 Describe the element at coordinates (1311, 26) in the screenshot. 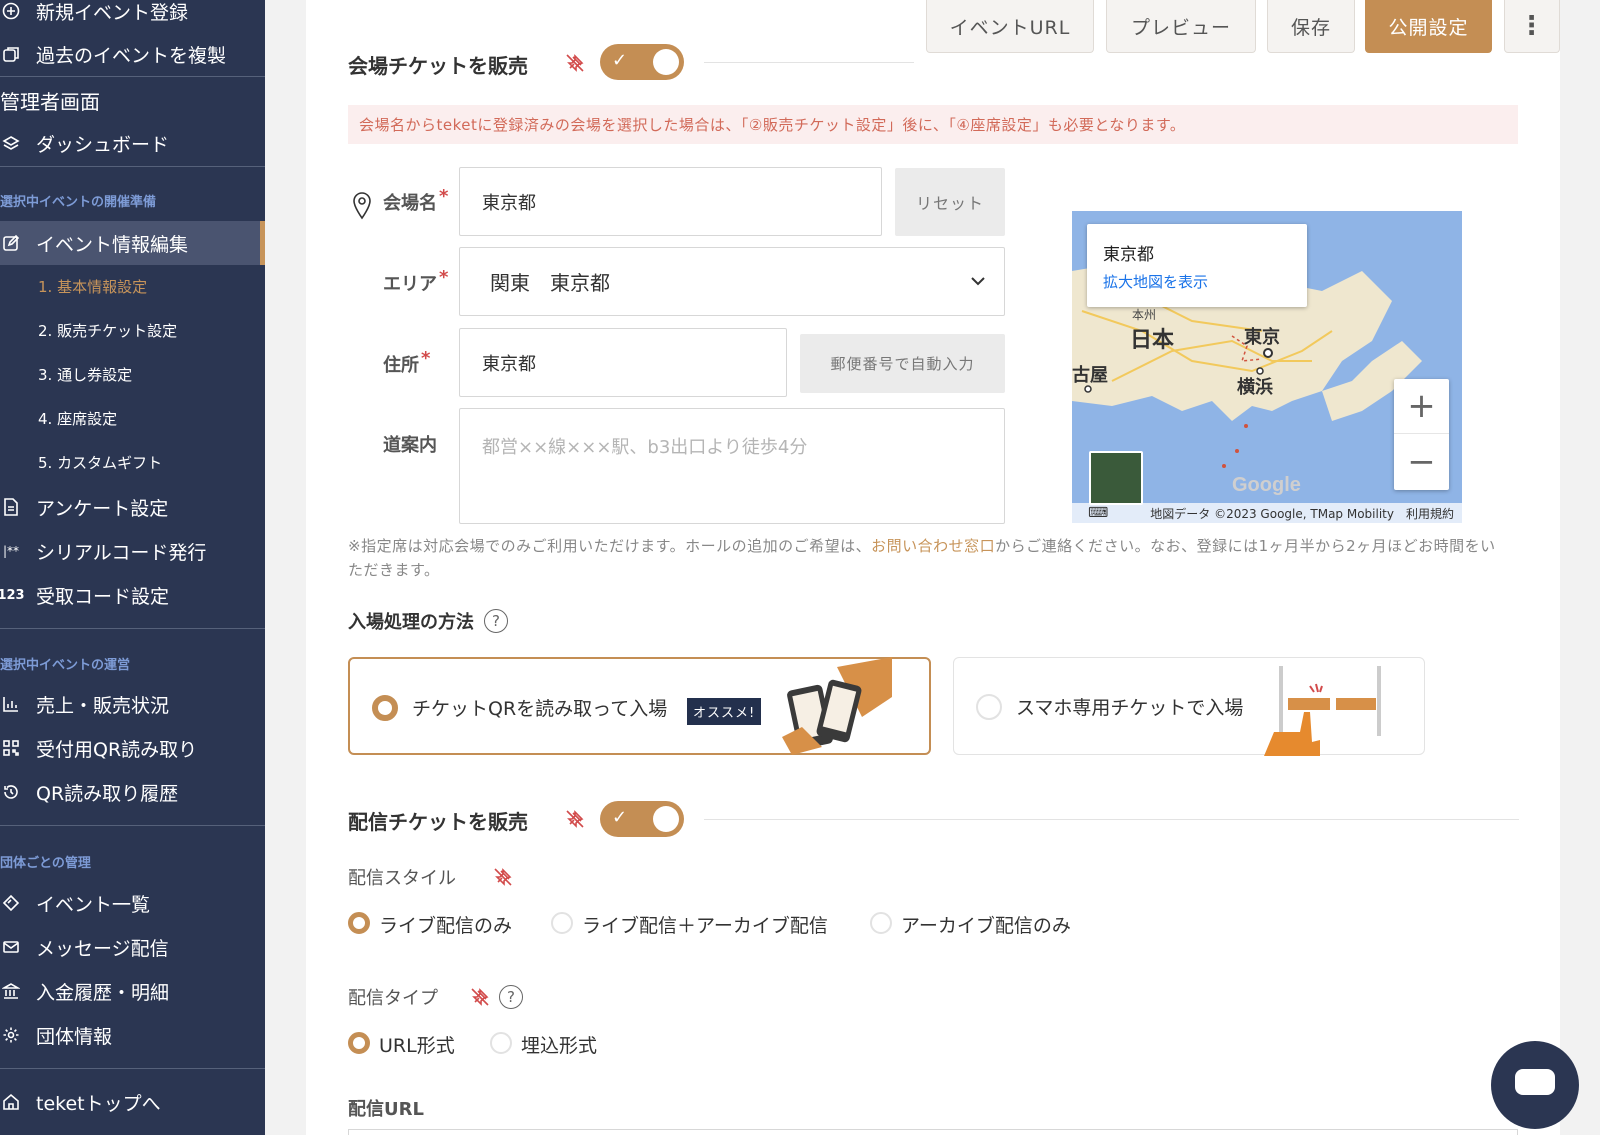

I see `save-button: 保存` at that location.